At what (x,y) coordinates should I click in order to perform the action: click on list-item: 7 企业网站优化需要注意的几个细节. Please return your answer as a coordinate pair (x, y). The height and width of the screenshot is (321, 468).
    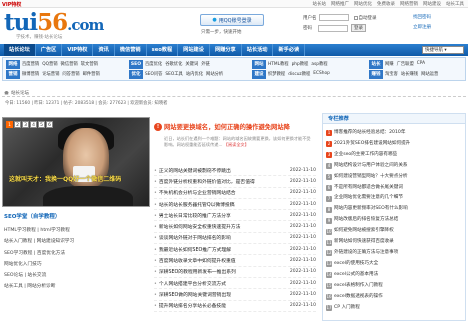
    Looking at the image, I should click on (395, 198).